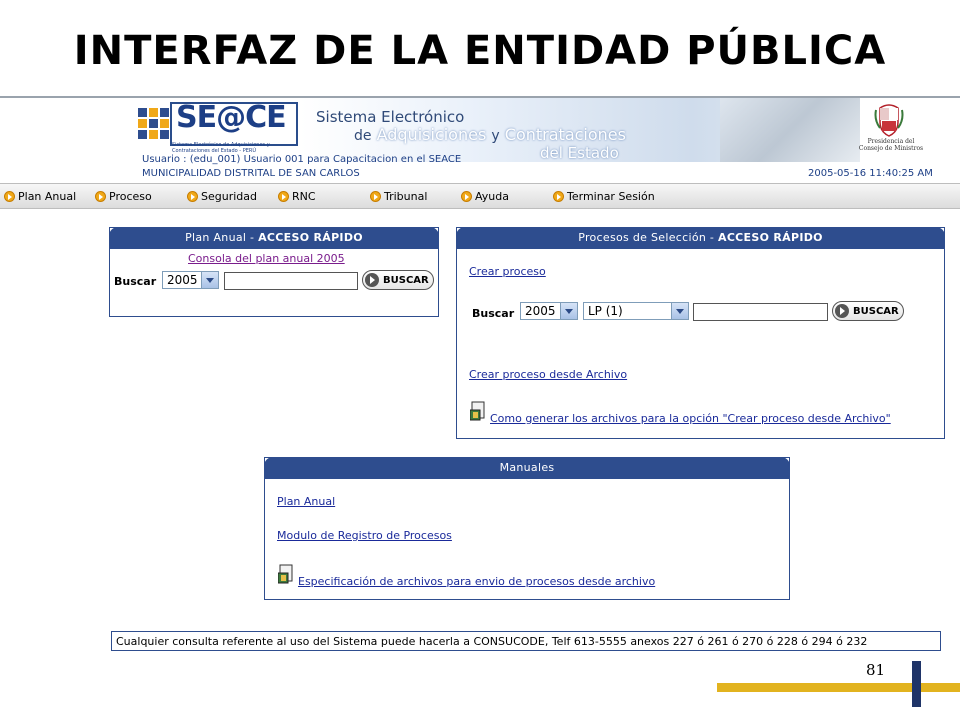 The height and width of the screenshot is (720, 960). What do you see at coordinates (891, 145) in the screenshot?
I see `pcm-label: Presidencia del Consejo de Ministros` at bounding box center [891, 145].